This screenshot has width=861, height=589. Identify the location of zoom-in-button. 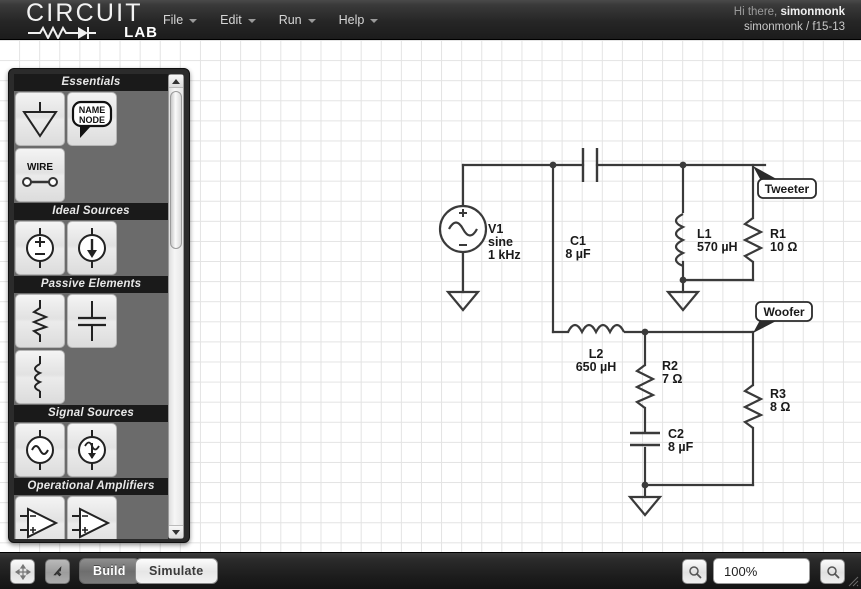
(832, 571).